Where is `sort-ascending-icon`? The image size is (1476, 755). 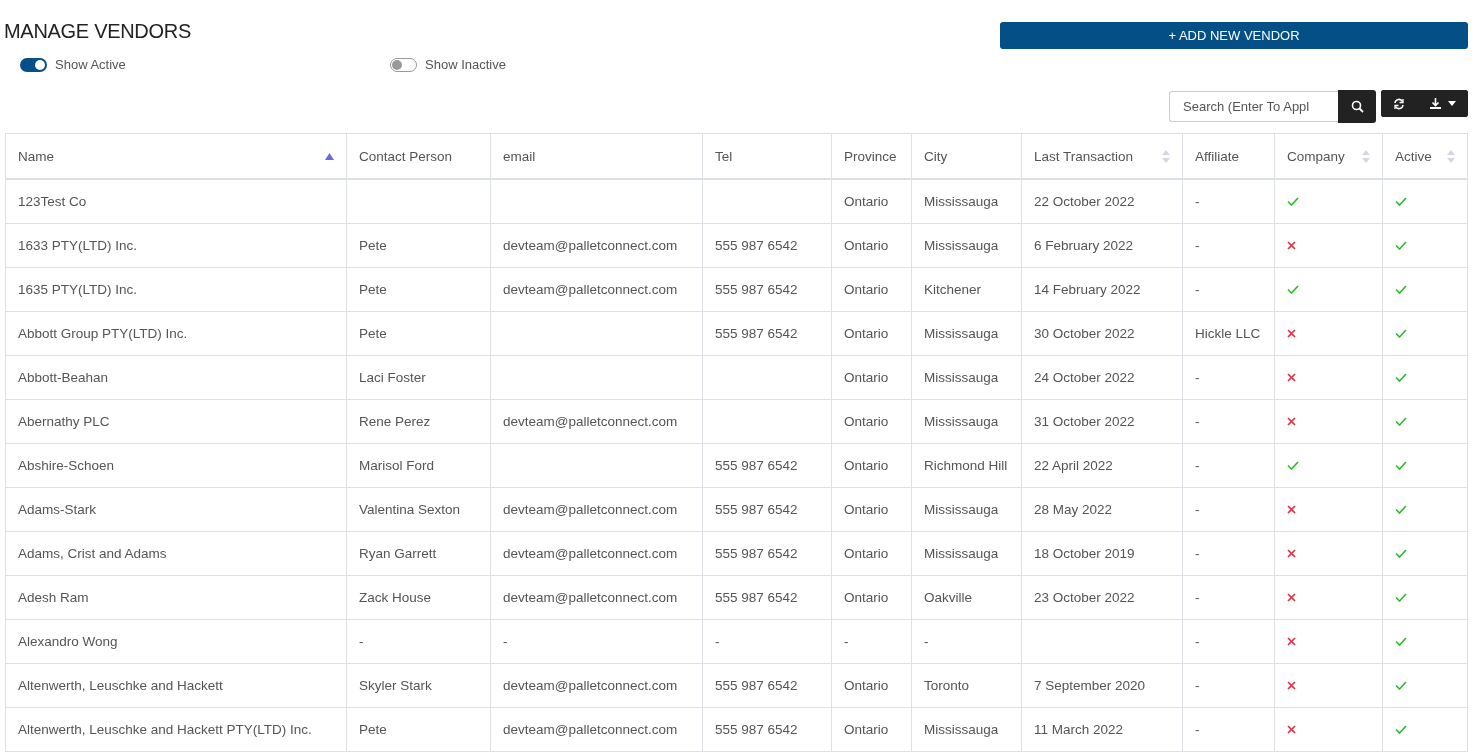 sort-ascending-icon is located at coordinates (329, 156).